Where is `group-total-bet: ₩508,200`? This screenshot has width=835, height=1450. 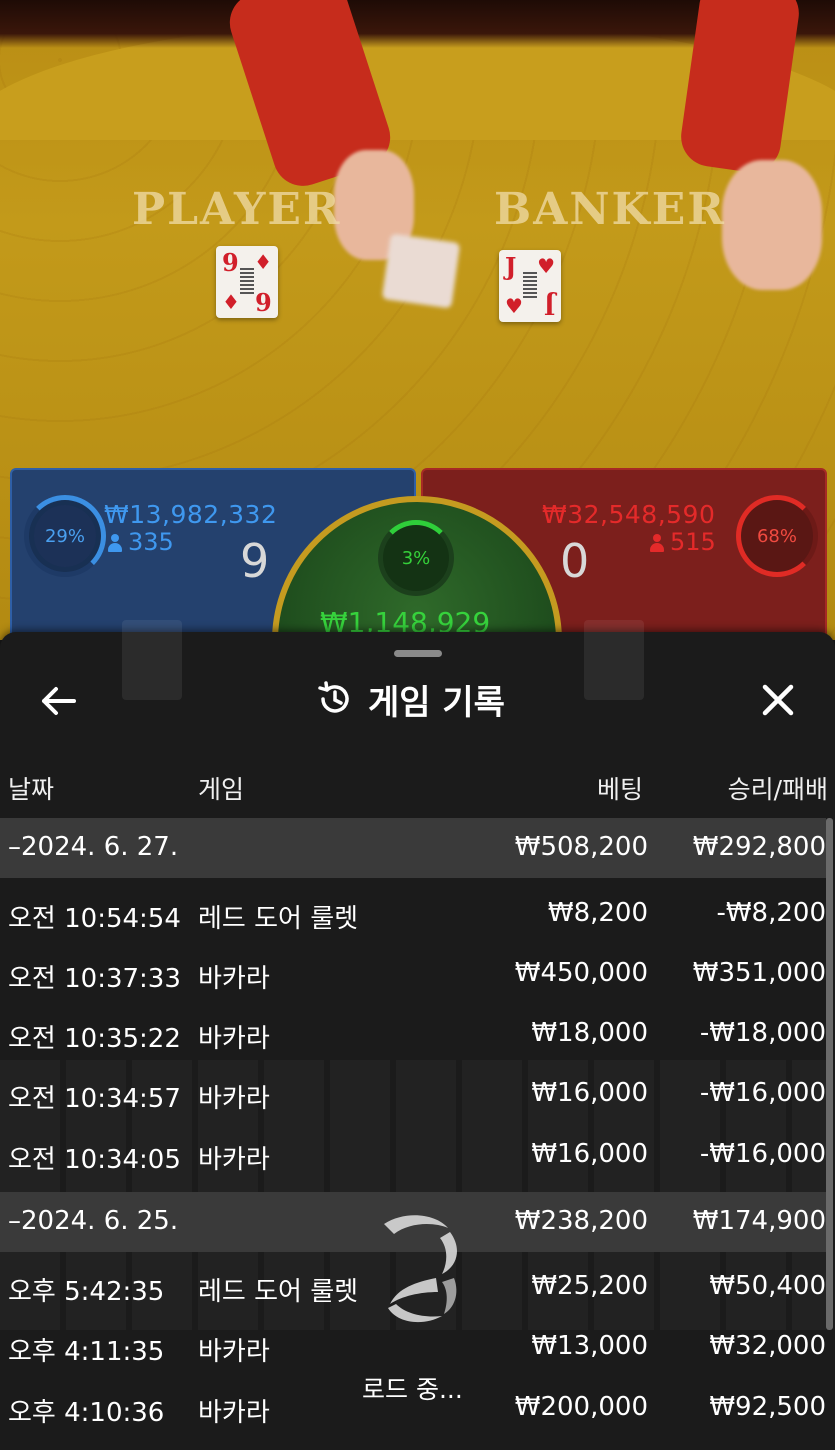 group-total-bet: ₩508,200 is located at coordinates (581, 847).